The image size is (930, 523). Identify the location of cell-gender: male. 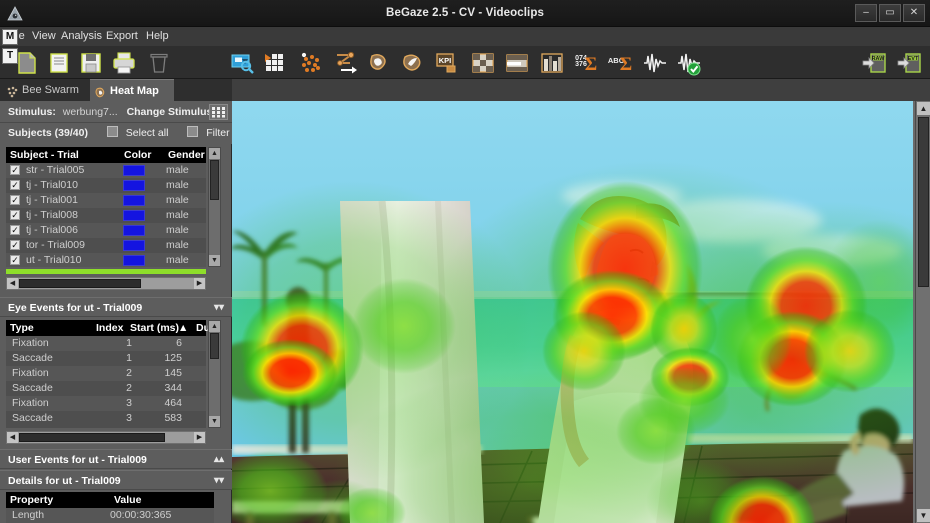
(177, 215).